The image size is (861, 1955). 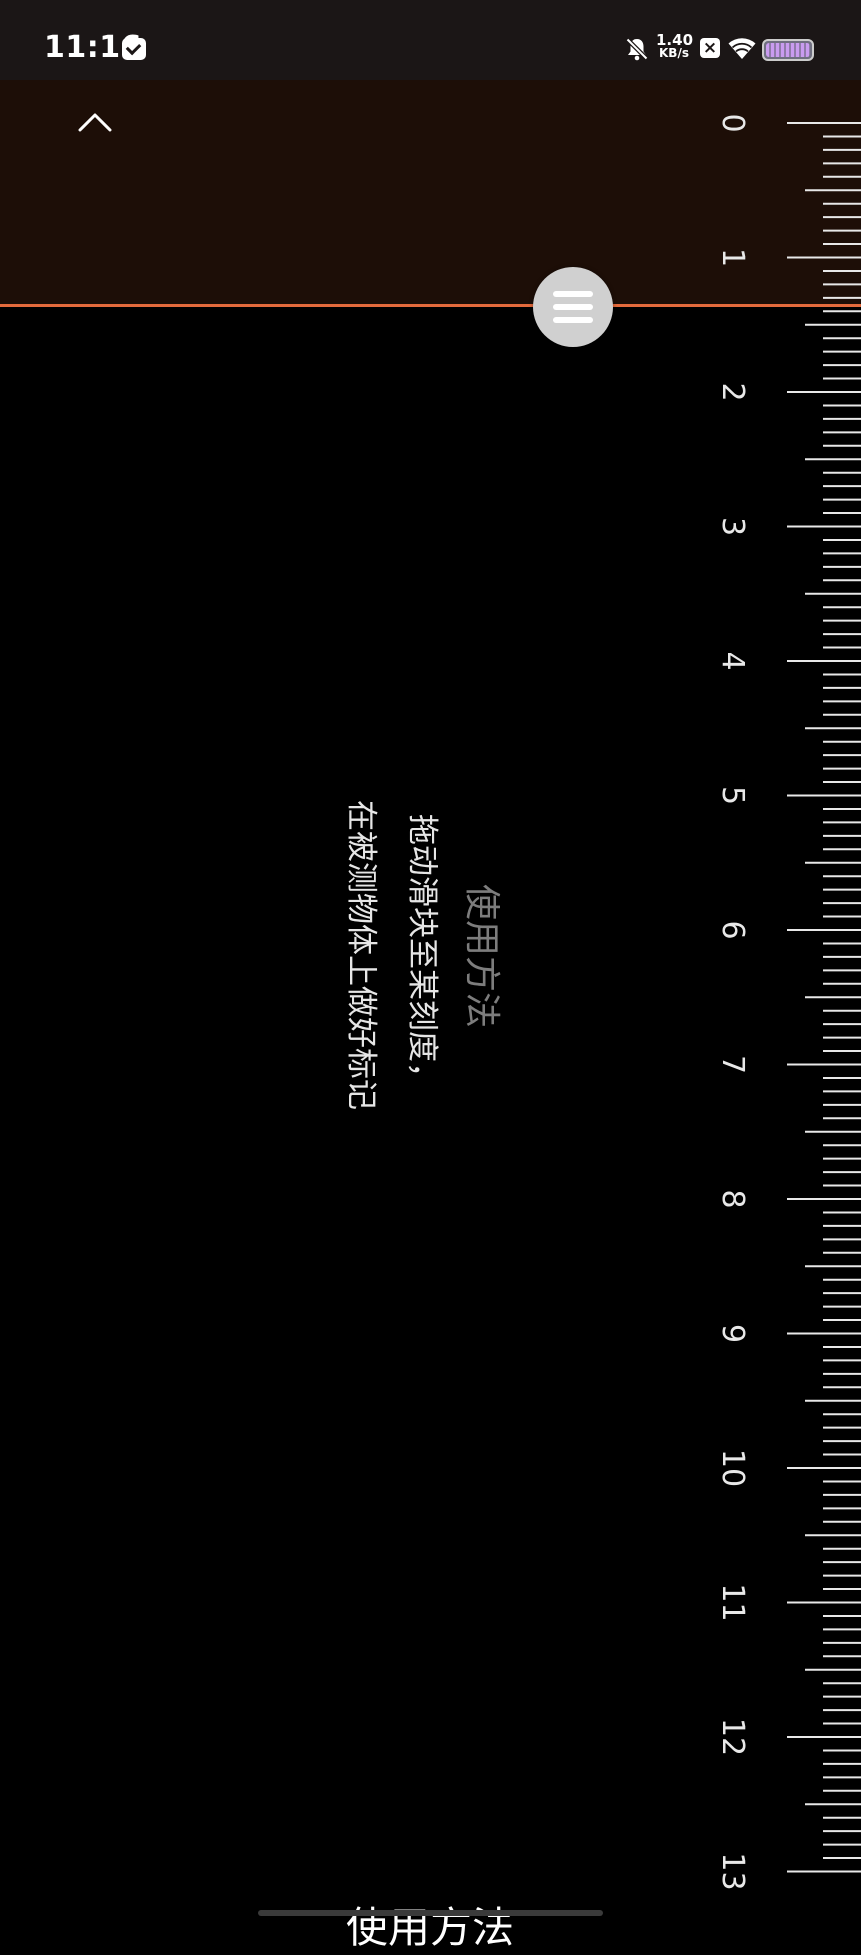 I want to click on slider-handle, so click(x=573, y=307).